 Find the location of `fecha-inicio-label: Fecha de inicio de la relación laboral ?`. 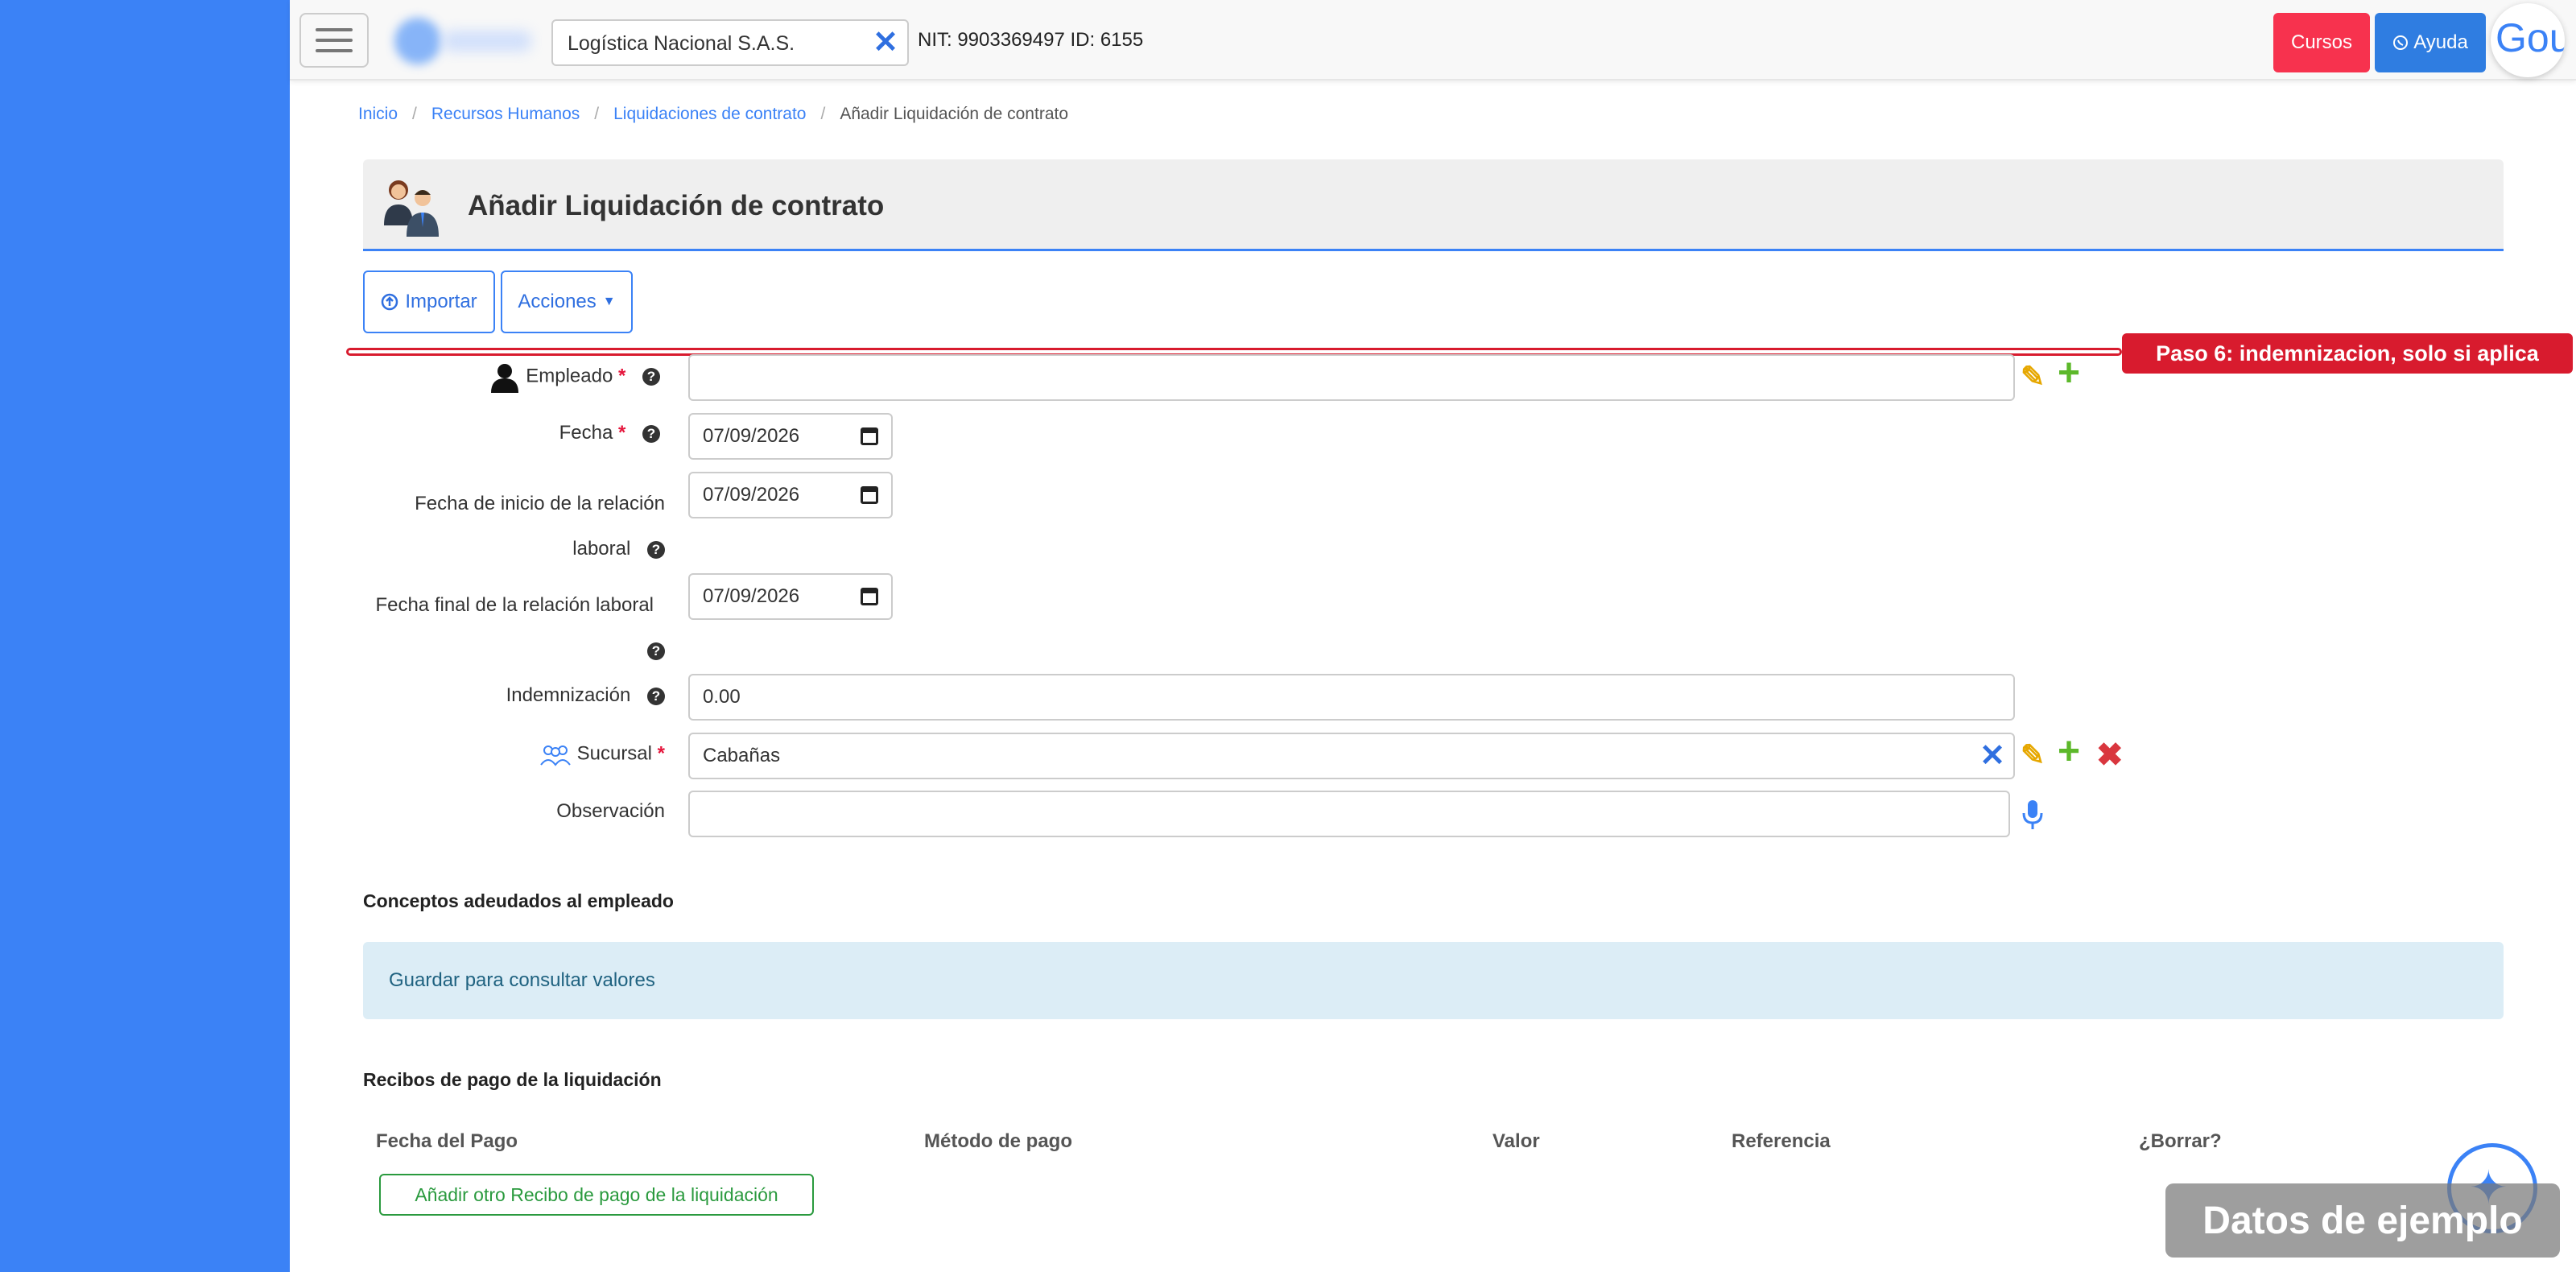

fecha-inicio-label: Fecha de inicio de la relación laboral ? is located at coordinates (540, 526).